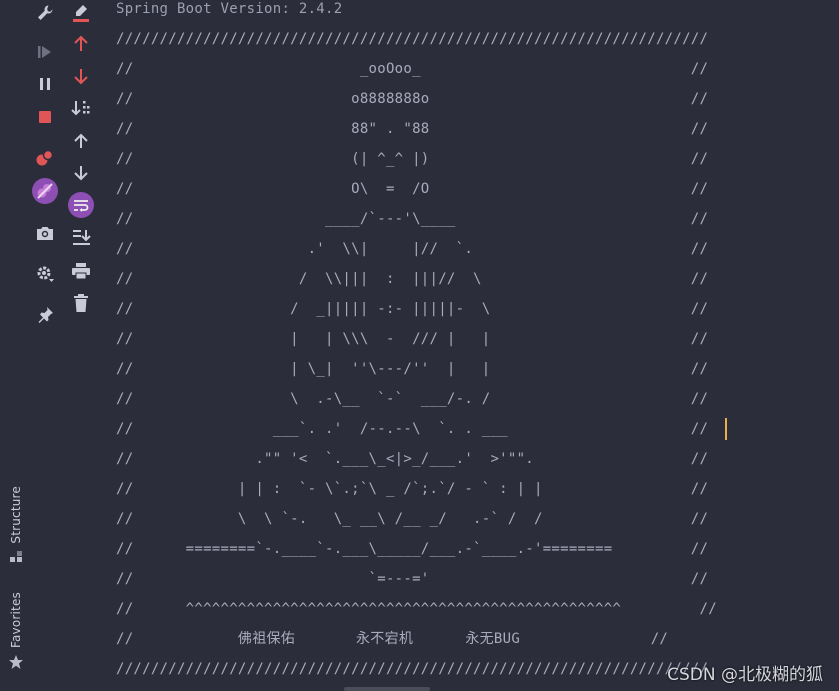  Describe the element at coordinates (16, 556) in the screenshot. I see `structure-icon` at that location.